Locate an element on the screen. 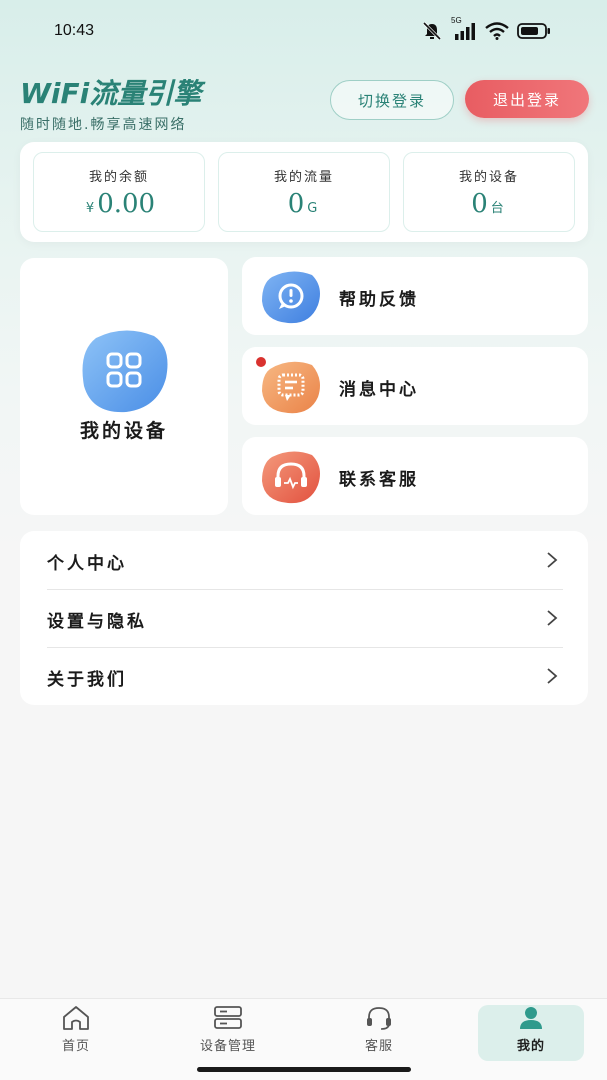 The height and width of the screenshot is (1080, 607). apps-grid-icon is located at coordinates (125, 371).